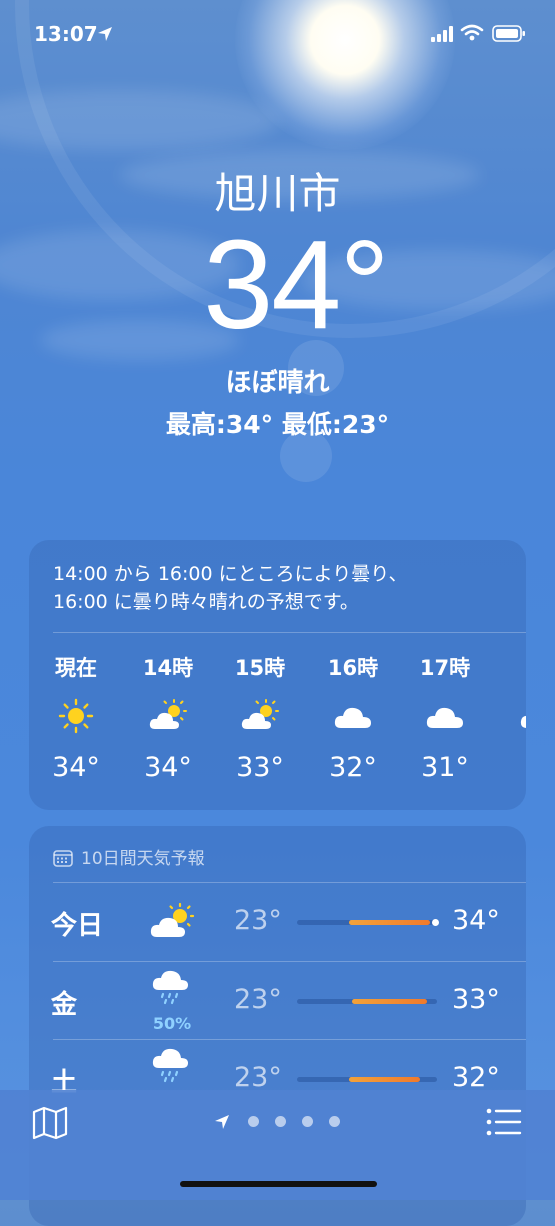 This screenshot has width=555, height=1226. I want to click on day-name: 今日, so click(77, 926).